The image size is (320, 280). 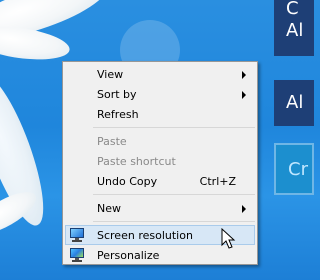 I want to click on mouse-cursor-icon, so click(x=228, y=238).